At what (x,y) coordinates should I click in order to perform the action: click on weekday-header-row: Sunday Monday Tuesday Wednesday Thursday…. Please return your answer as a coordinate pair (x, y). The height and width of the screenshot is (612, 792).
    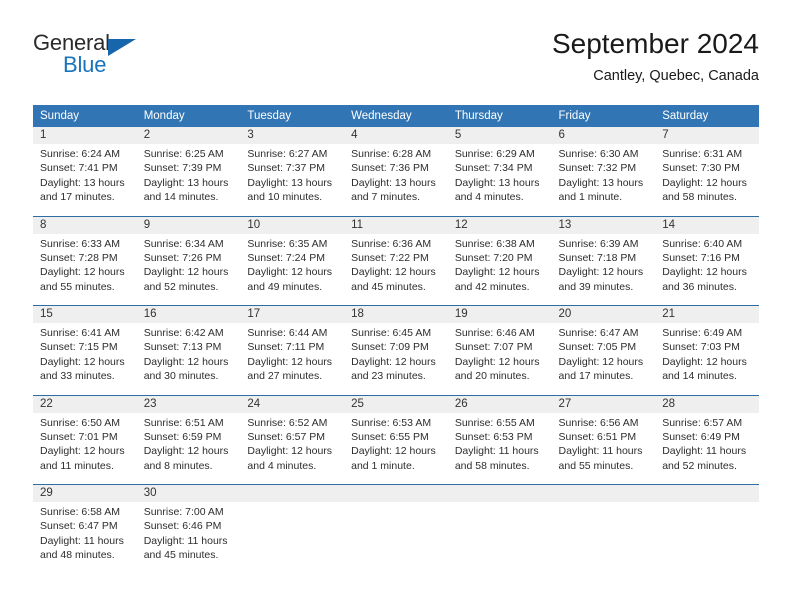
    Looking at the image, I should click on (396, 116).